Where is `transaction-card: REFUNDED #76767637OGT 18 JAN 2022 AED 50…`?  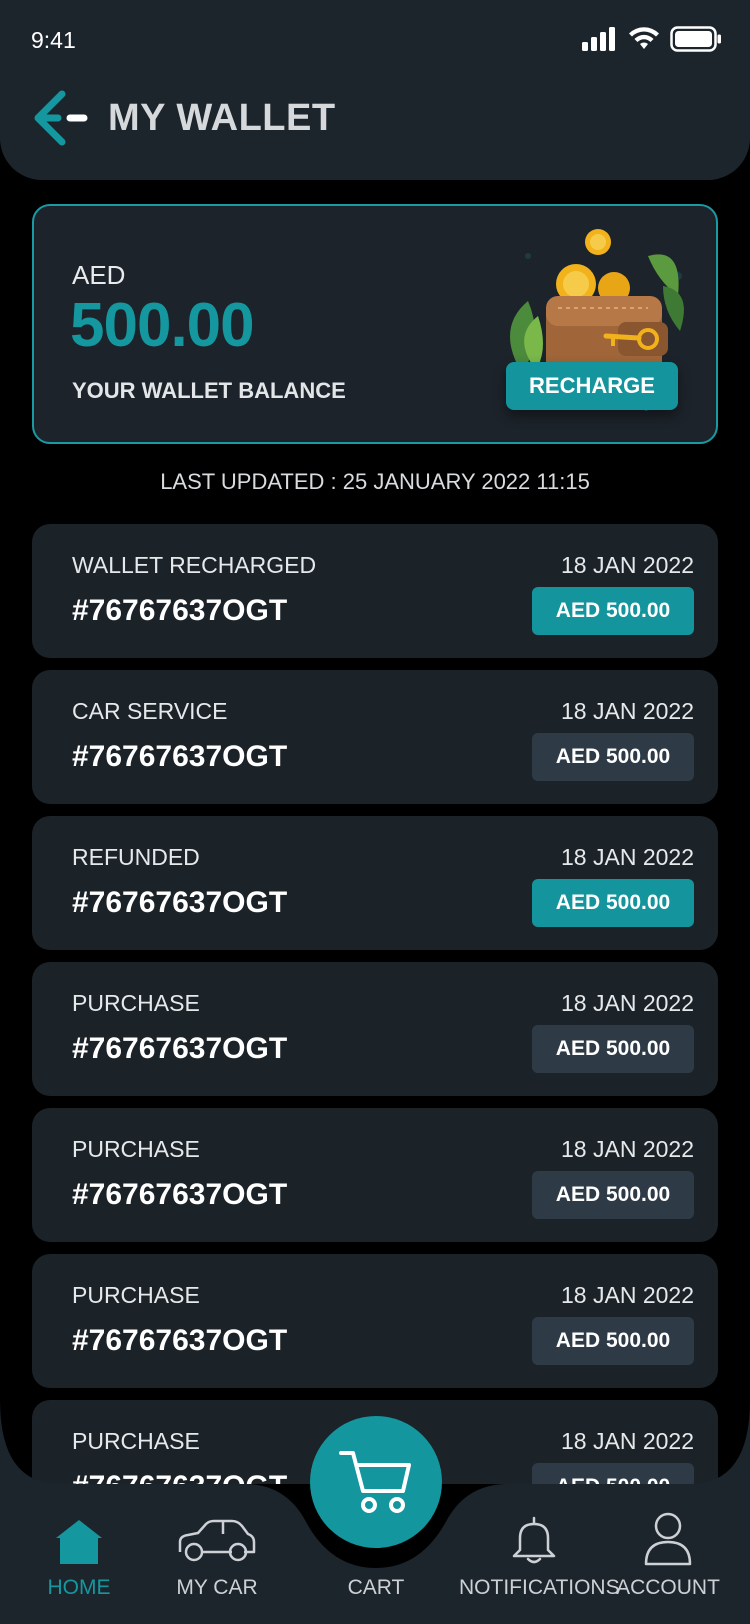
transaction-card: REFUNDED #76767637OGT 18 JAN 2022 AED 50… is located at coordinates (375, 883).